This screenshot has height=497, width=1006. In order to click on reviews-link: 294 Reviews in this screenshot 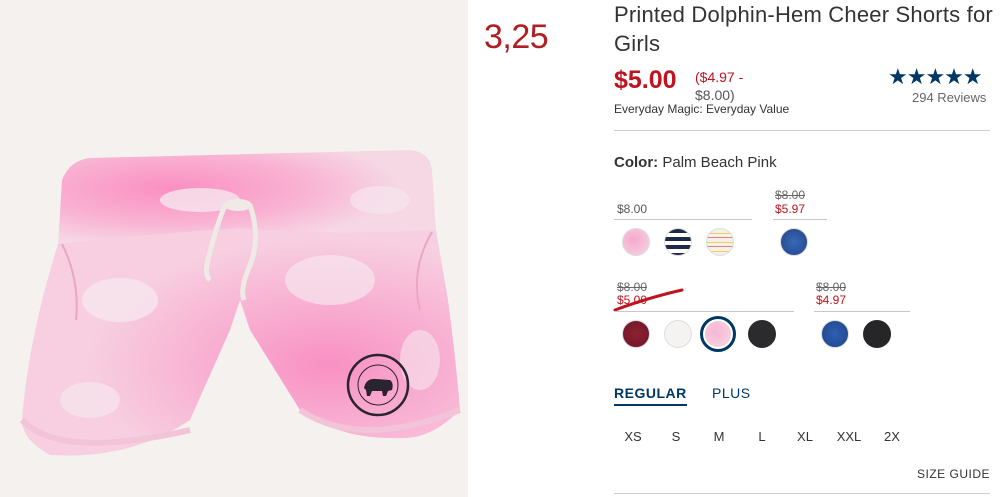, I will do `click(949, 97)`.